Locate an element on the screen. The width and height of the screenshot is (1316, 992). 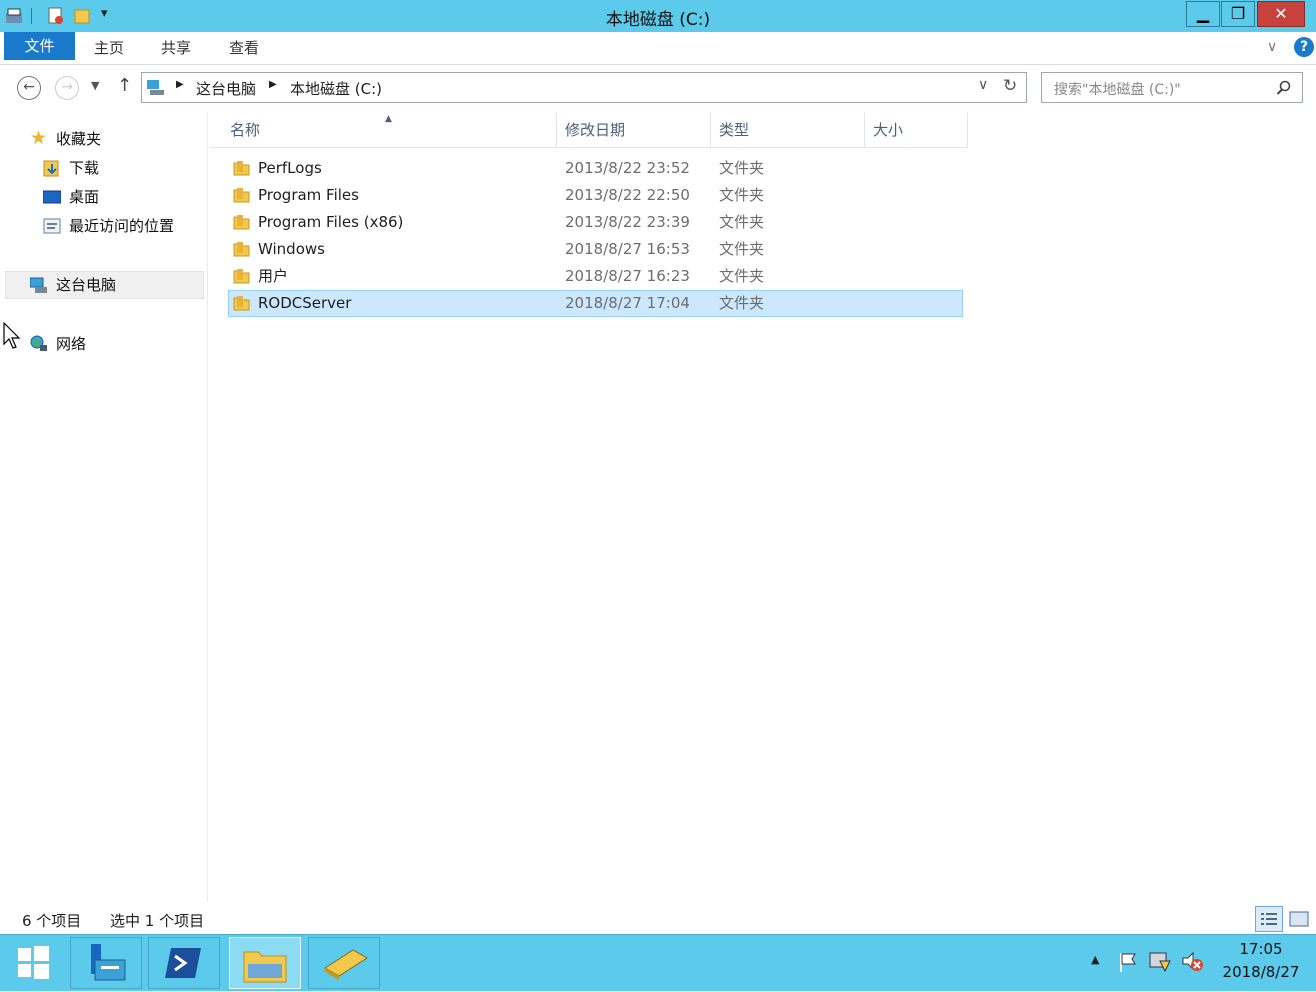
nav-item-network: 网络 is located at coordinates (58, 344).